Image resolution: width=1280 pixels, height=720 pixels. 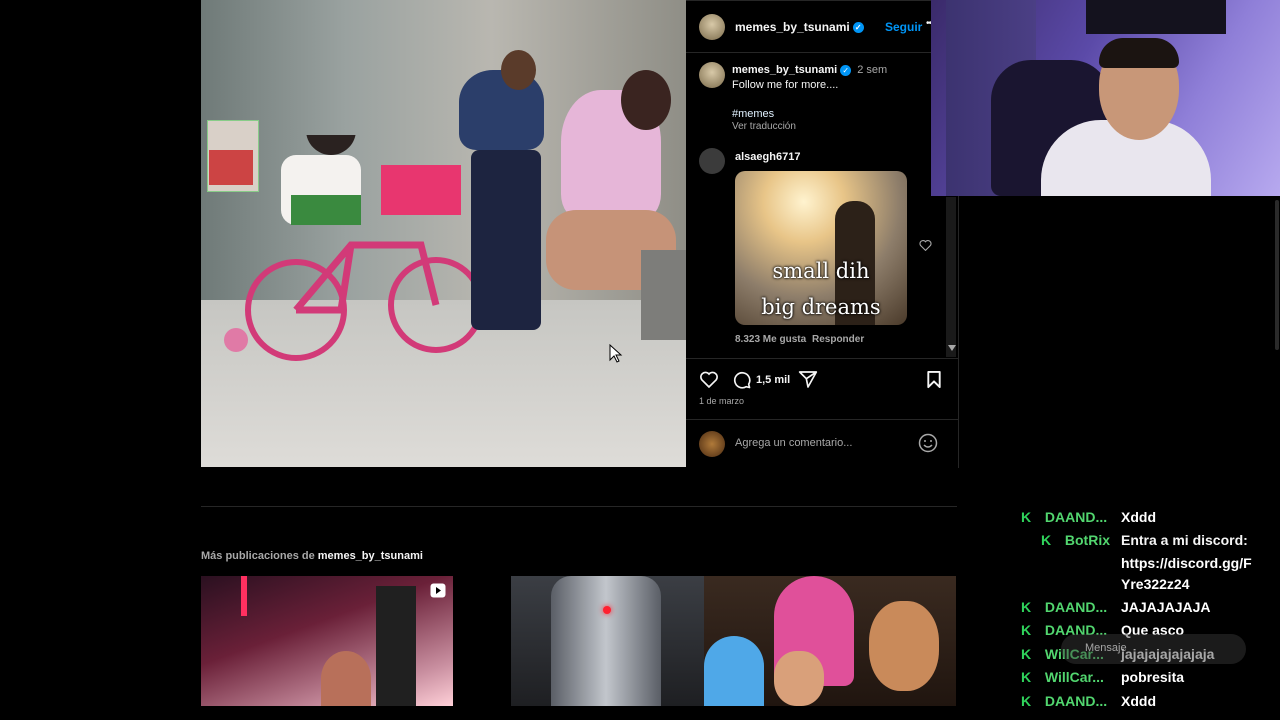 What do you see at coordinates (1186, 563) in the screenshot?
I see `chat-text-continued: https://discord.gg/F` at bounding box center [1186, 563].